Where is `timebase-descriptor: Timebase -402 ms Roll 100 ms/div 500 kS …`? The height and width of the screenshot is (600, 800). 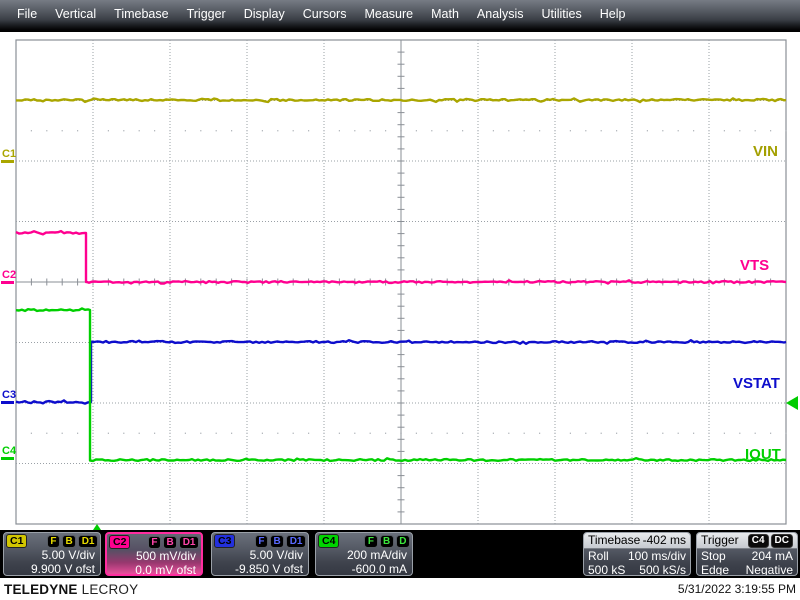 timebase-descriptor: Timebase -402 ms Roll 100 ms/div 500 kS … is located at coordinates (637, 554).